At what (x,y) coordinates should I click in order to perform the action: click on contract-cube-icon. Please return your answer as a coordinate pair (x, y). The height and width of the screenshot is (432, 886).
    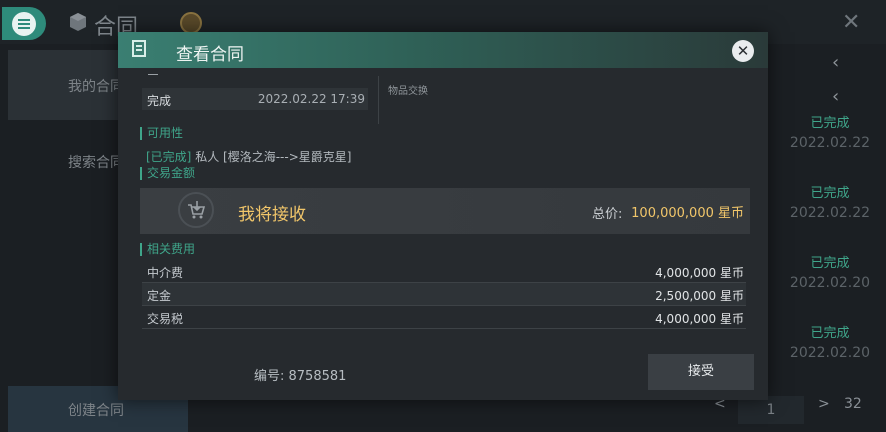
    Looking at the image, I should click on (79, 23).